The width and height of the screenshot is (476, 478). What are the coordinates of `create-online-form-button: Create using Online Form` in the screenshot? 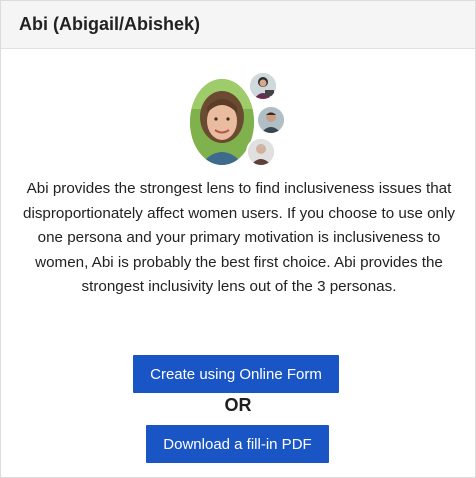 It's located at (236, 374).